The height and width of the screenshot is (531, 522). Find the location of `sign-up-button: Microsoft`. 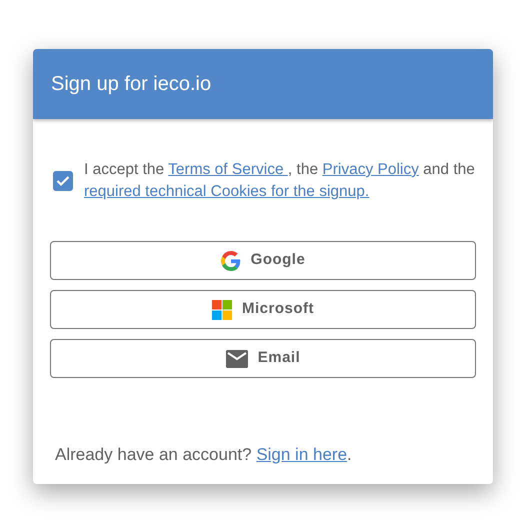

sign-up-button: Microsoft is located at coordinates (263, 309).